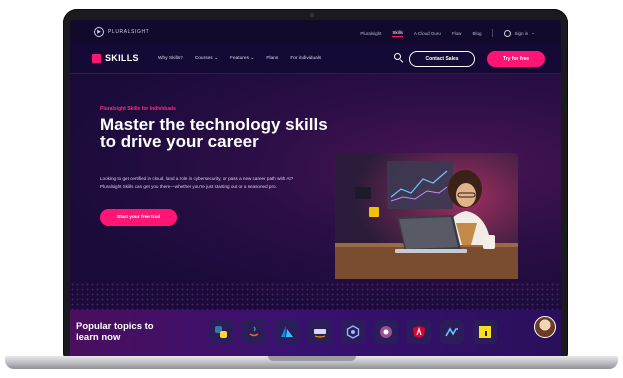 Image resolution: width=623 pixels, height=378 pixels. Describe the element at coordinates (312, 15) in the screenshot. I see `camera-icon` at that location.